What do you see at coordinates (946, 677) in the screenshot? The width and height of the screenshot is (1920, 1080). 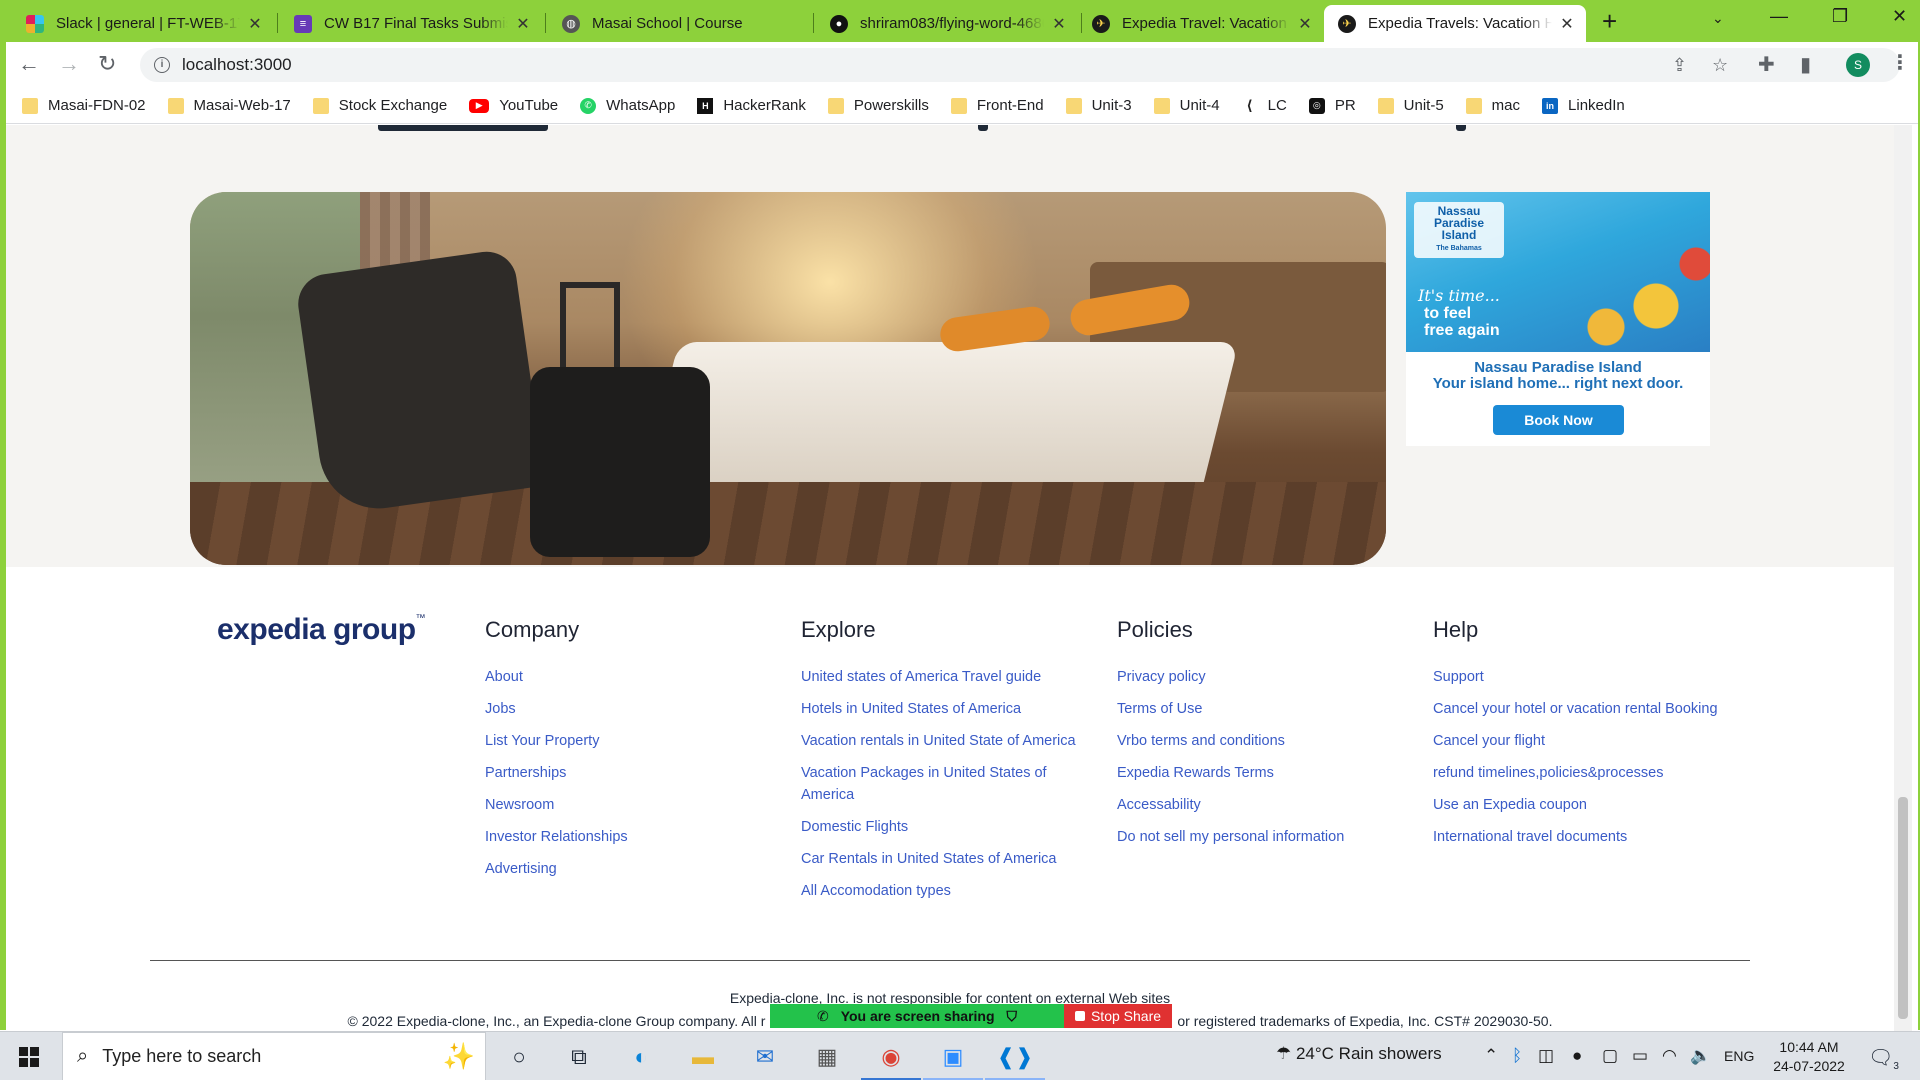 I see `footer-link: United states of America Travel guide` at bounding box center [946, 677].